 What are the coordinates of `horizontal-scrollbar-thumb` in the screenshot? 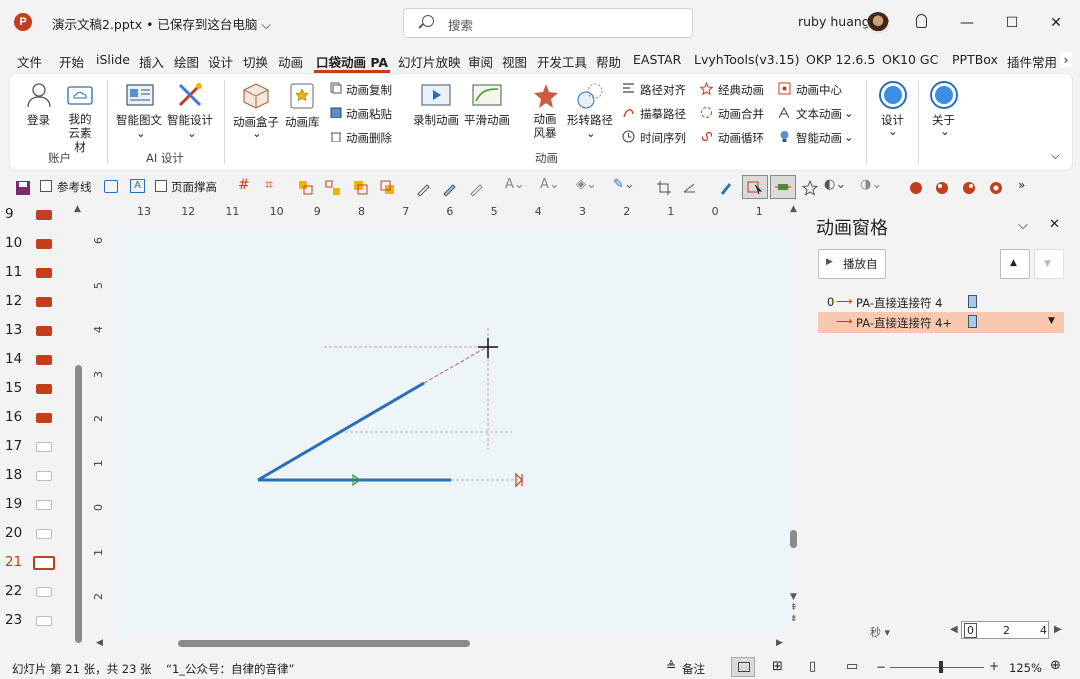 It's located at (324, 643).